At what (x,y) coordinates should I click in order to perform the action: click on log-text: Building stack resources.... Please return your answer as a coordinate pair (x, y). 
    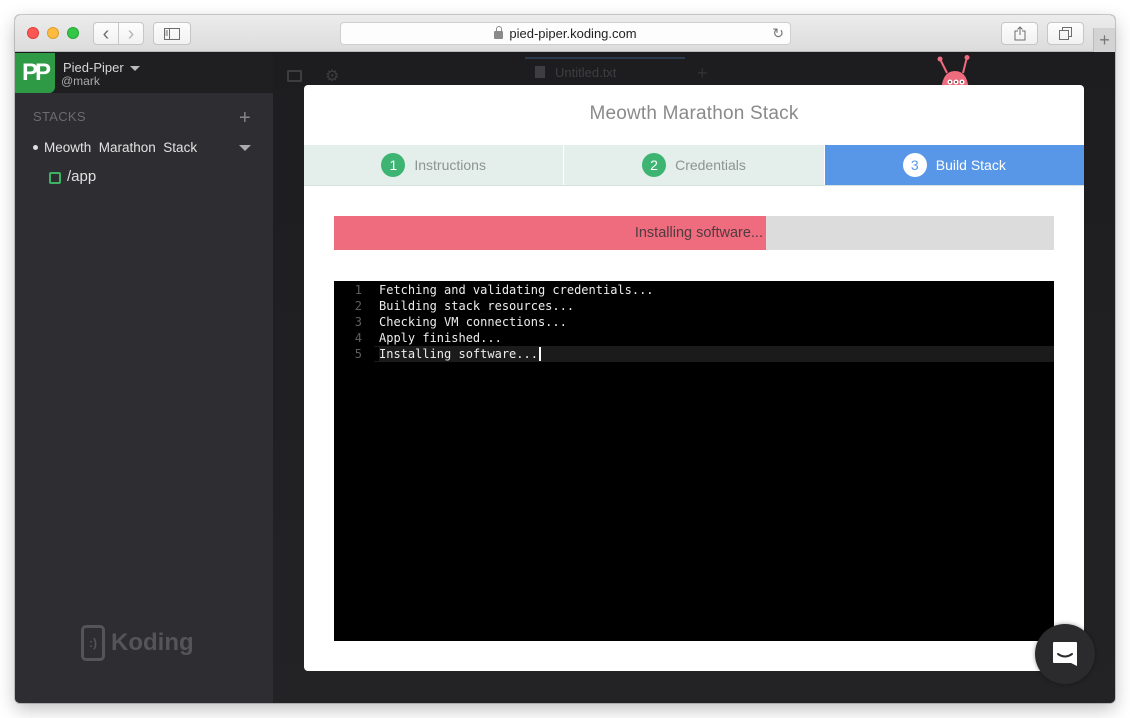
    Looking at the image, I should click on (477, 306).